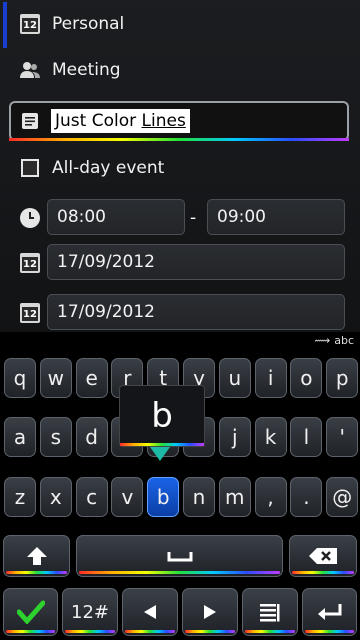 The width and height of the screenshot is (360, 640). Describe the element at coordinates (30, 313) in the screenshot. I see `end-date-icon: 12` at that location.